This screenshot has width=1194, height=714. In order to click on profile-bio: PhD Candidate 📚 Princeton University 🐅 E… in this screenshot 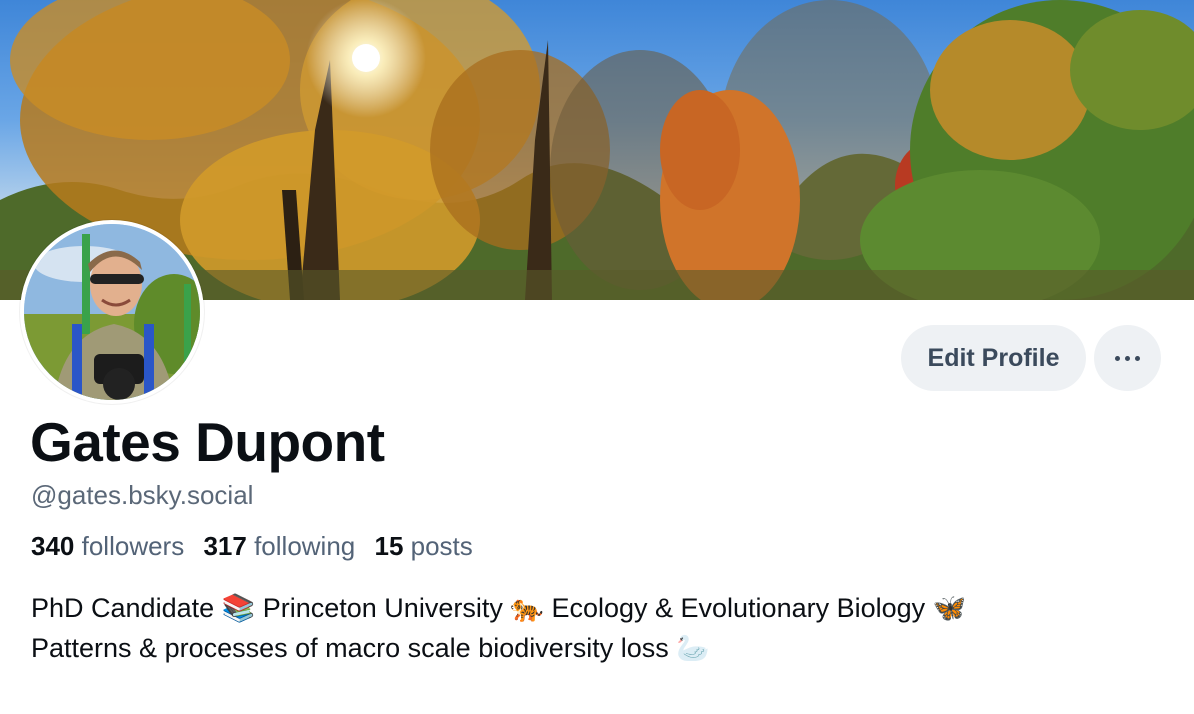, I will do `click(596, 628)`.